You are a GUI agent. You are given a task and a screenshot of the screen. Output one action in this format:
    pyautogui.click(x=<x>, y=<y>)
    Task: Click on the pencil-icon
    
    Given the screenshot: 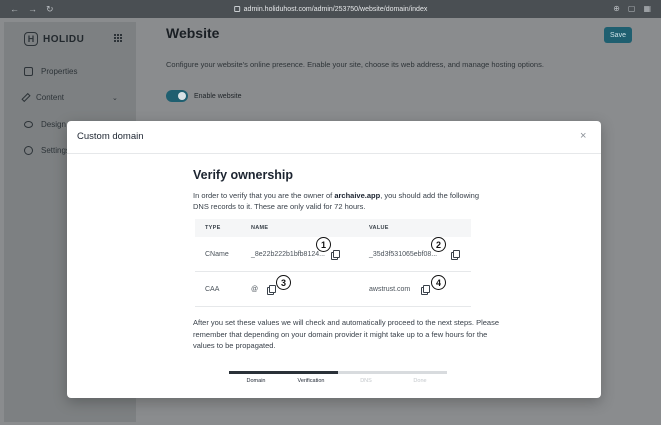 What is the action you would take?
    pyautogui.click(x=26, y=97)
    